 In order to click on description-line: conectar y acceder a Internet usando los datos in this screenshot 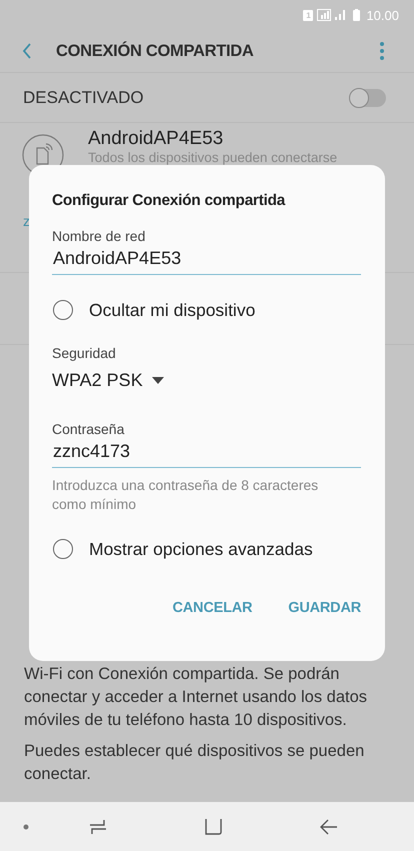, I will do `click(196, 697)`.